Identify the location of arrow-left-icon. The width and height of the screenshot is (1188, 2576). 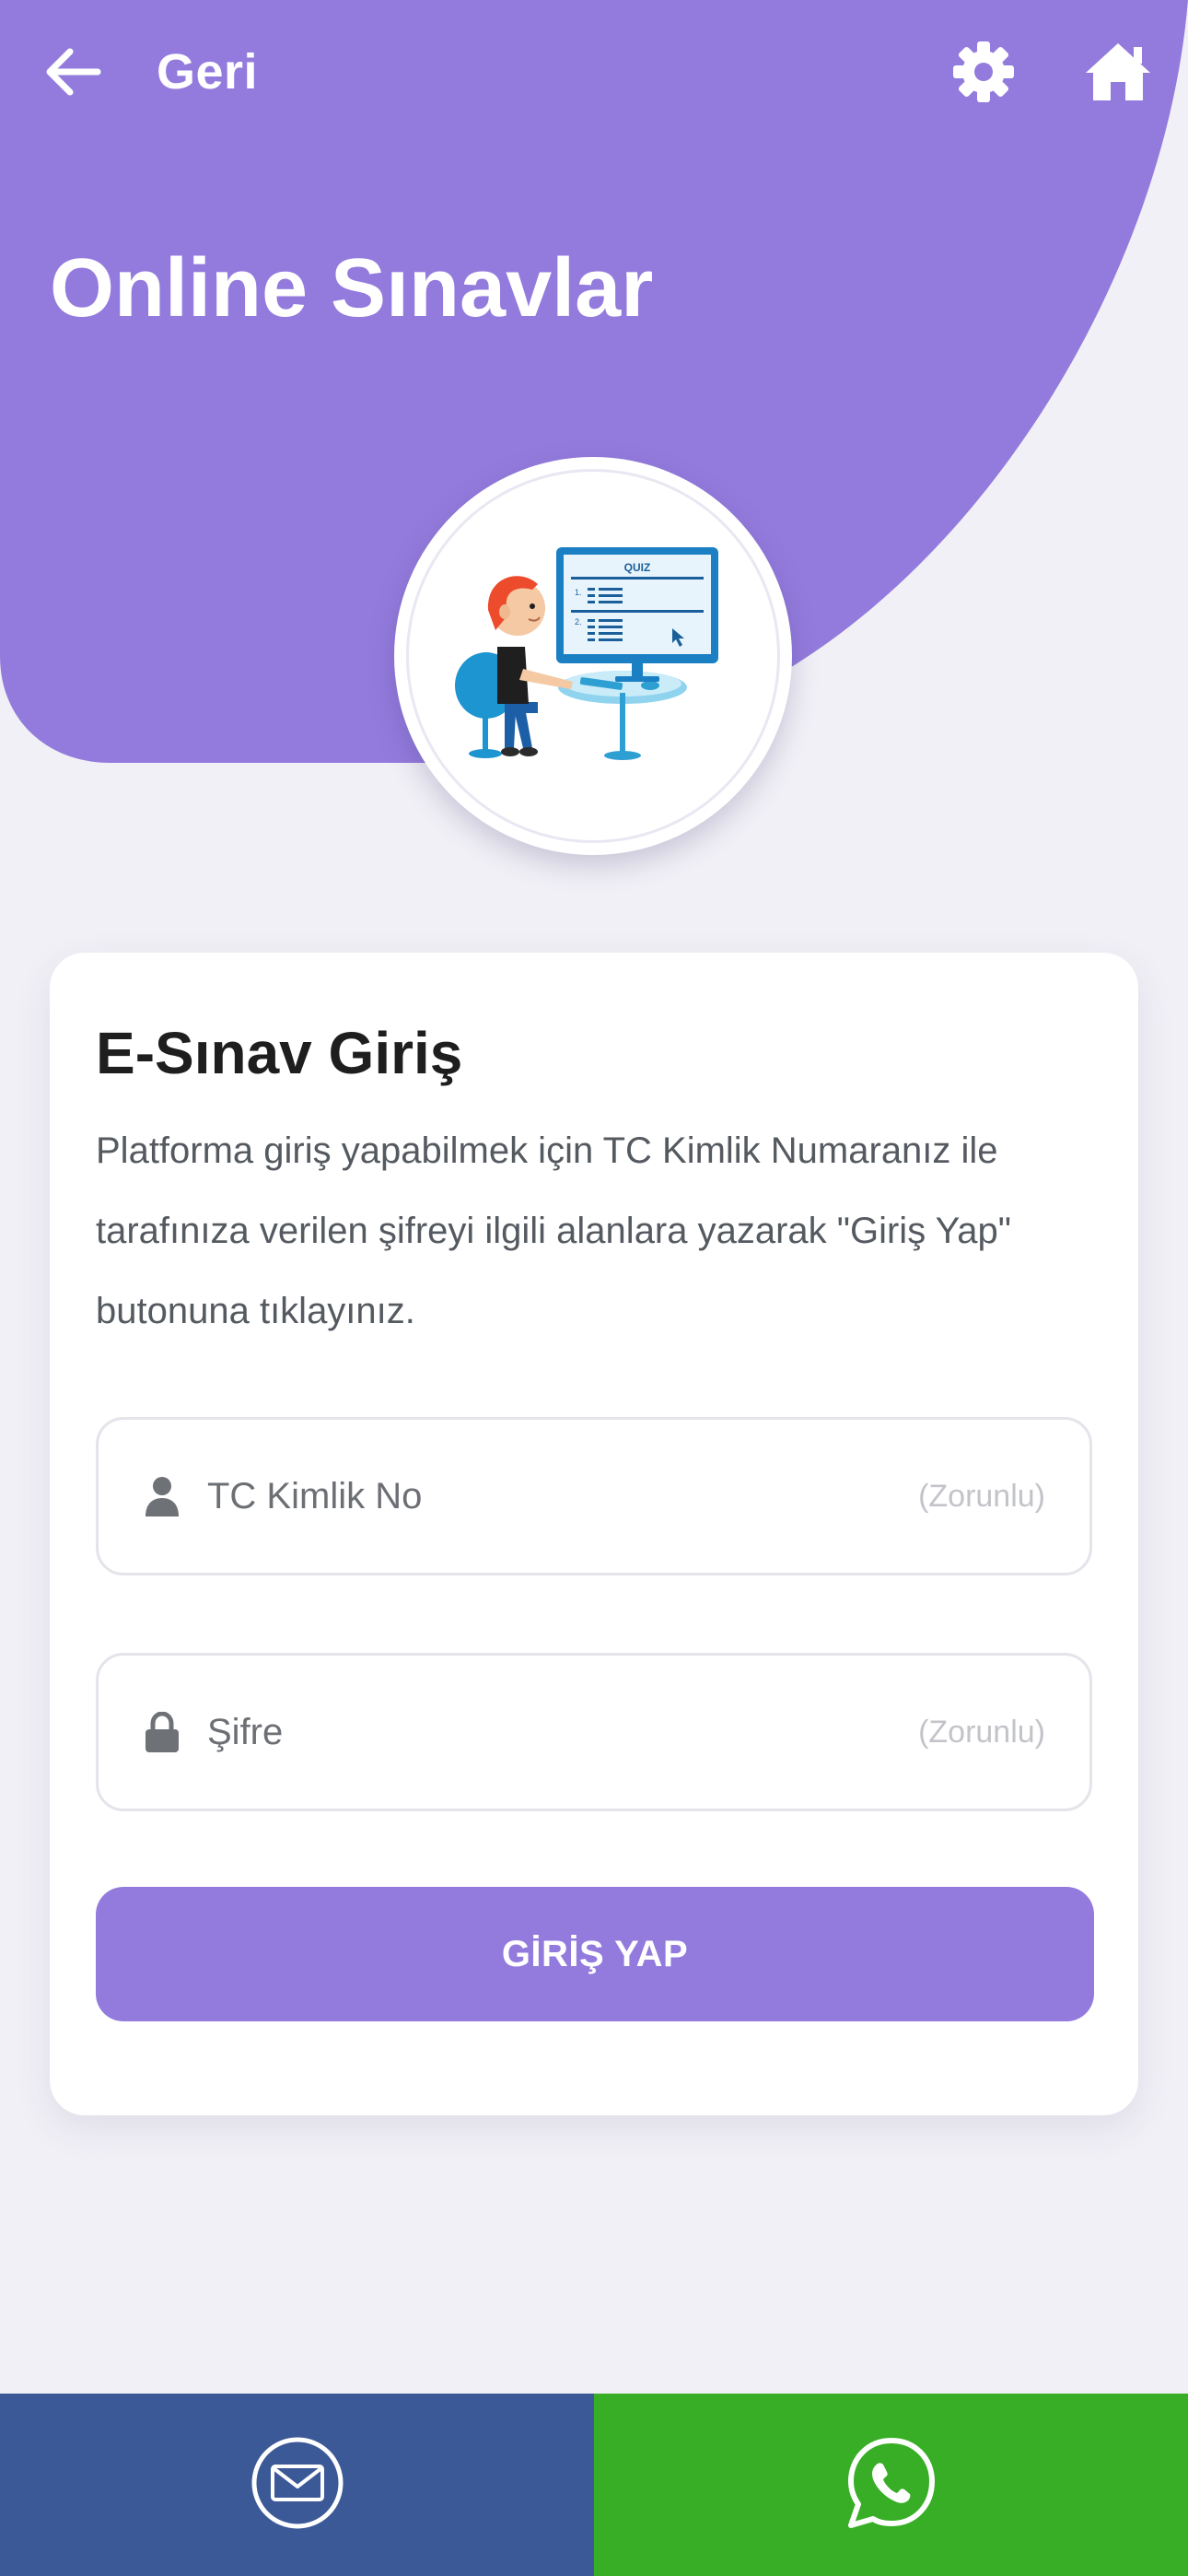
(72, 72).